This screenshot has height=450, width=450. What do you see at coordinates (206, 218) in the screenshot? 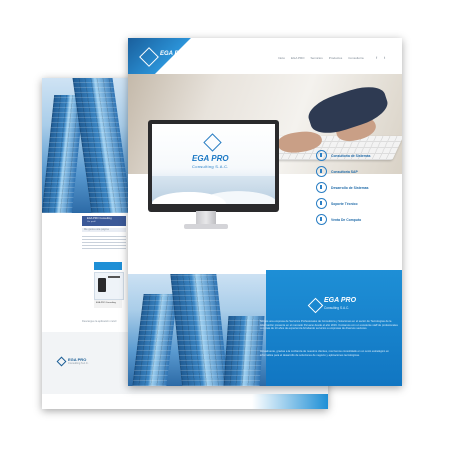
I see `monitor-stand` at bounding box center [206, 218].